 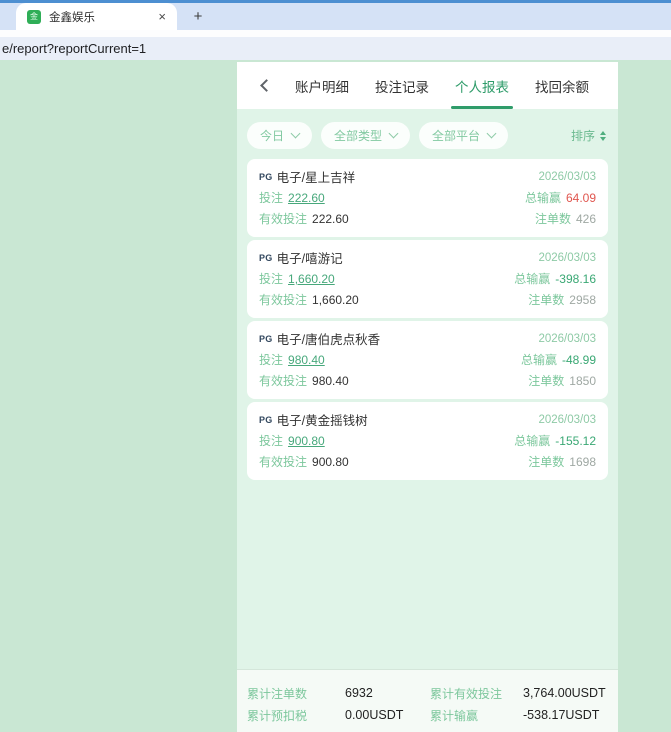 I want to click on report-header: 账户明细 投注记录 个人报表 找回余额, so click(x=427, y=85).